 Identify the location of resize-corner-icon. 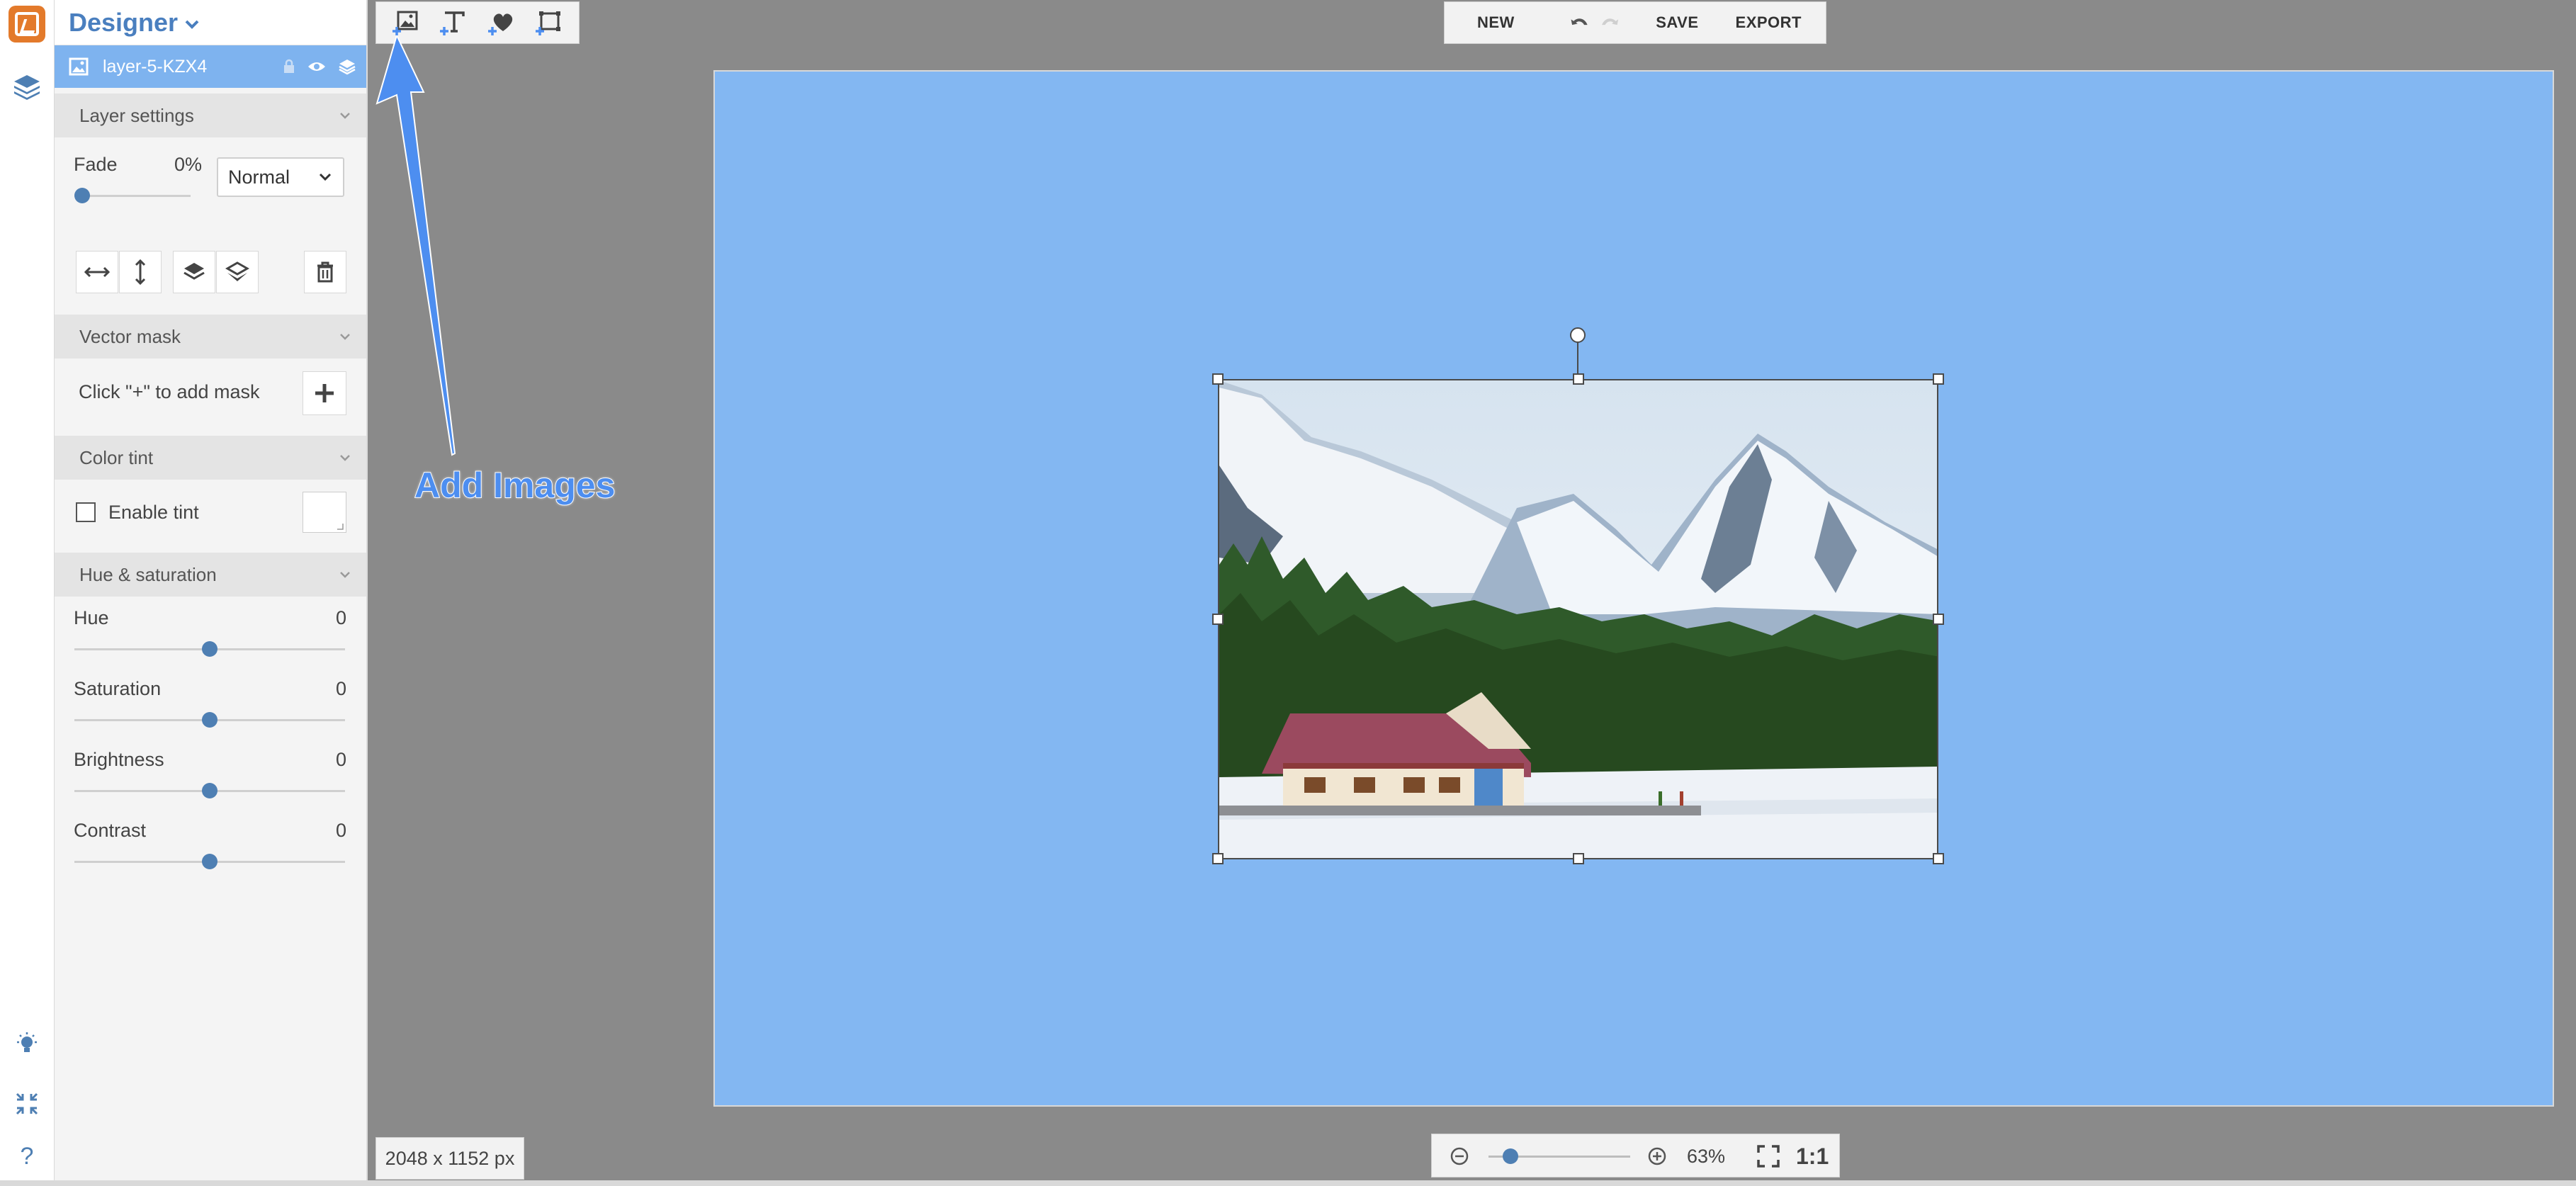
(340, 527).